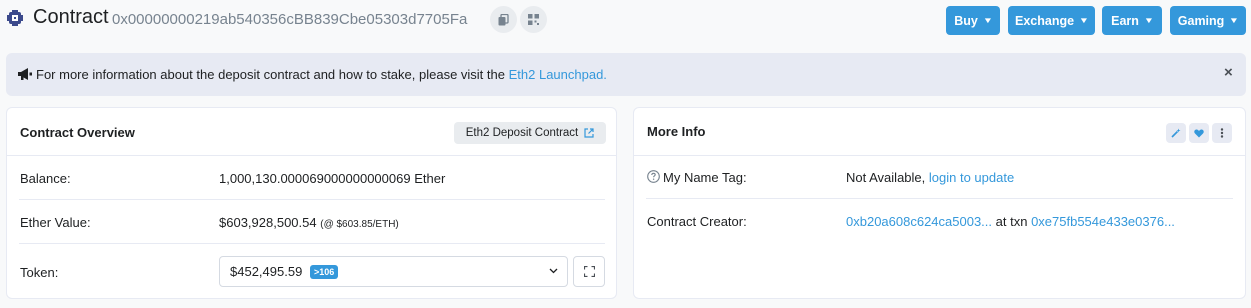 The width and height of the screenshot is (1251, 308). Describe the element at coordinates (55, 222) in the screenshot. I see `ether-value-label: Ether Value:` at that location.